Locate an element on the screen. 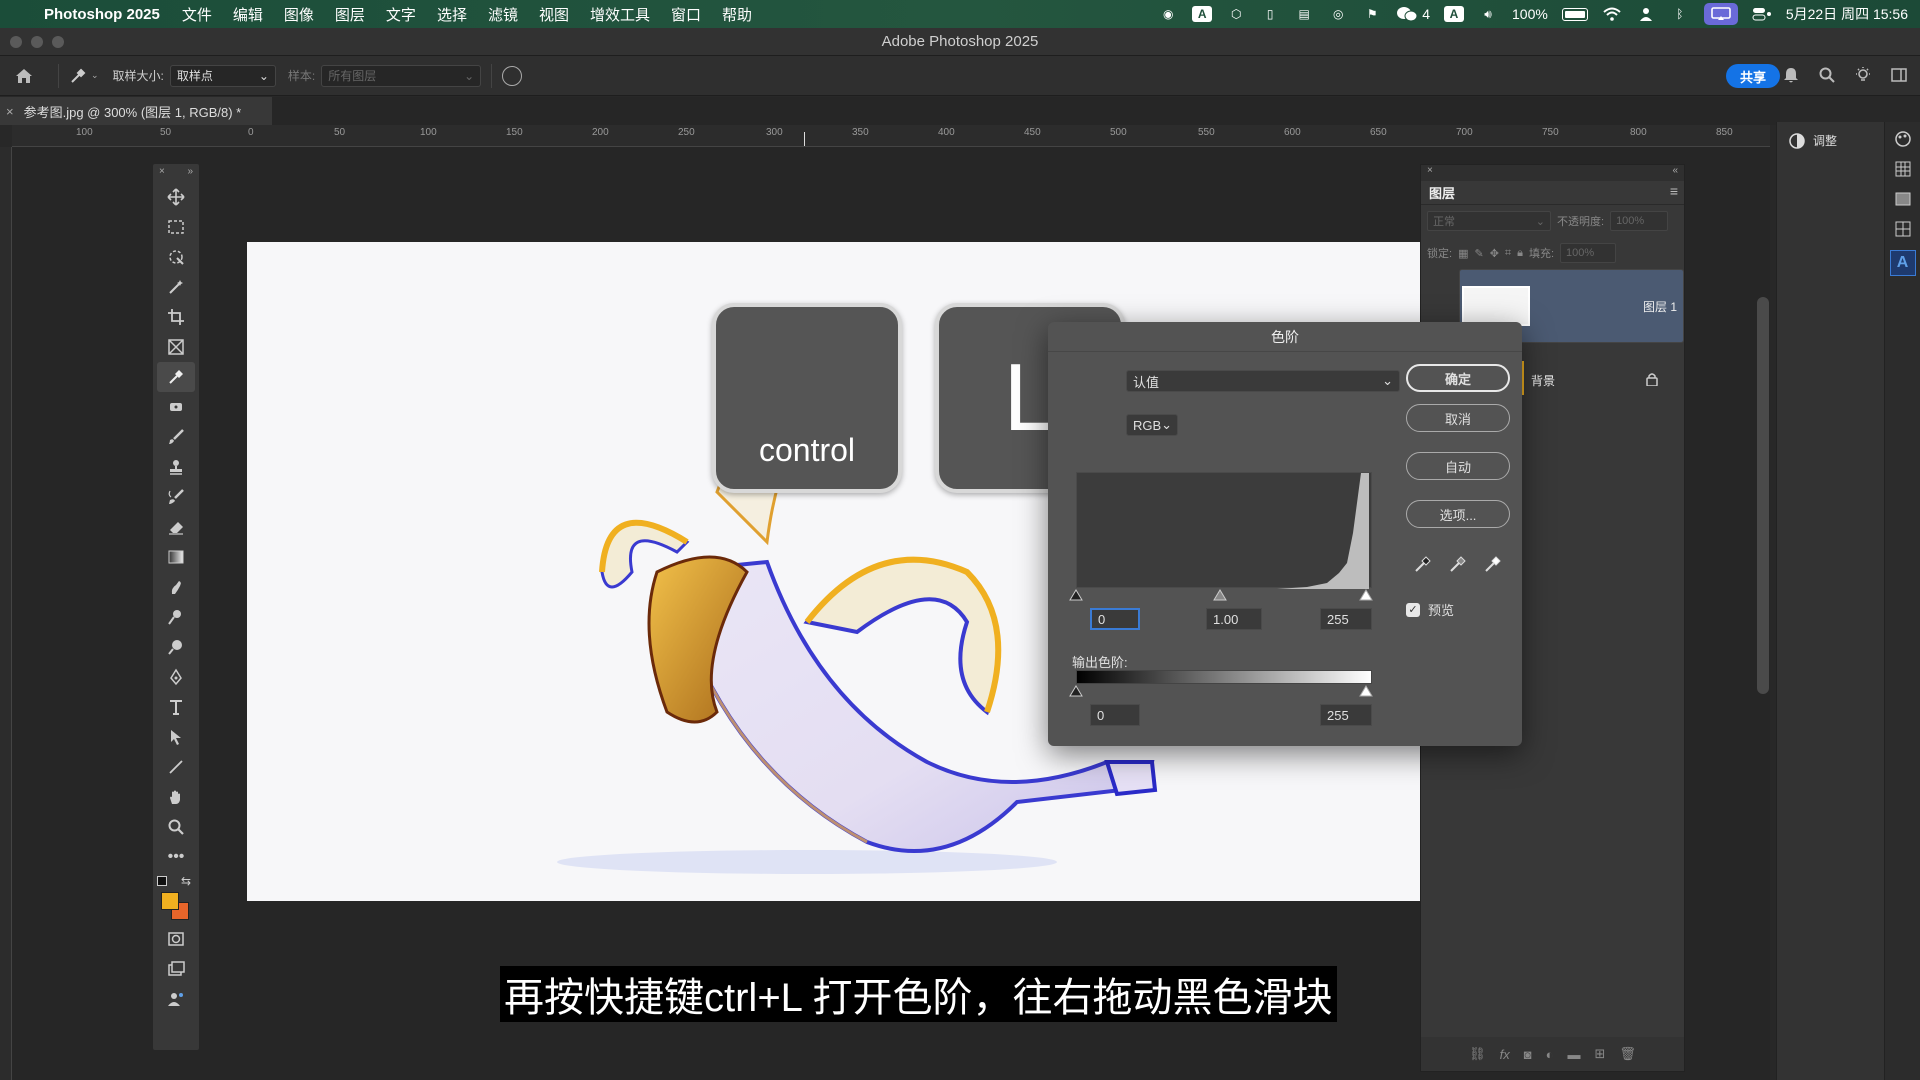 This screenshot has width=1920, height=1080. collapse-panel-icon: « is located at coordinates (1675, 173).